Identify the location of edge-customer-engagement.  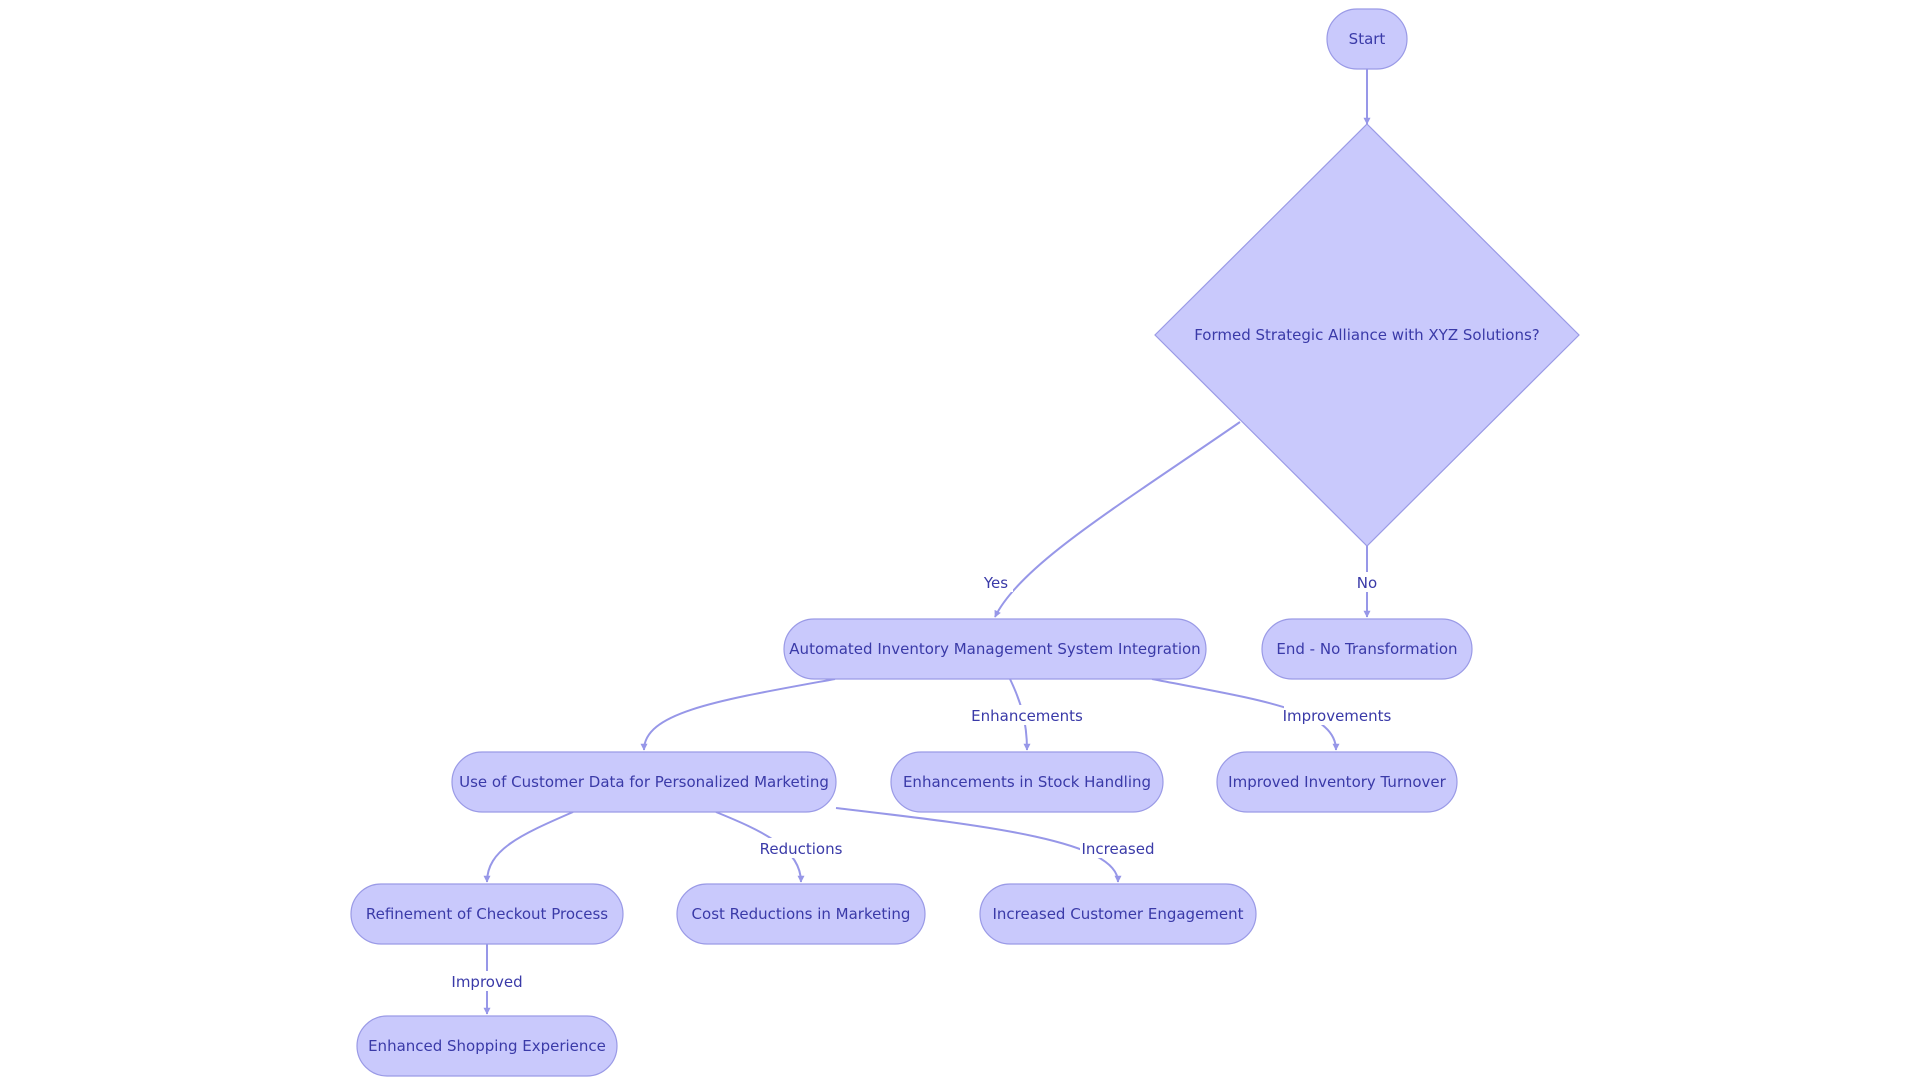
(978, 845).